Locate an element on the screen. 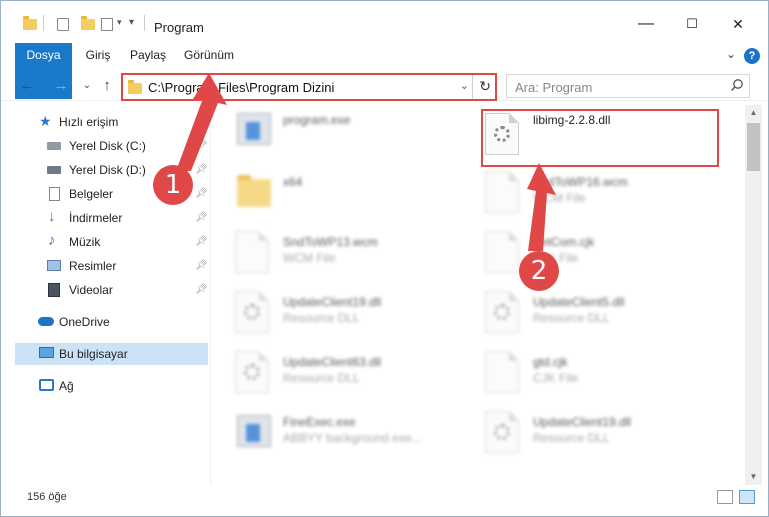  step-badge-2: 2 is located at coordinates (539, 271).